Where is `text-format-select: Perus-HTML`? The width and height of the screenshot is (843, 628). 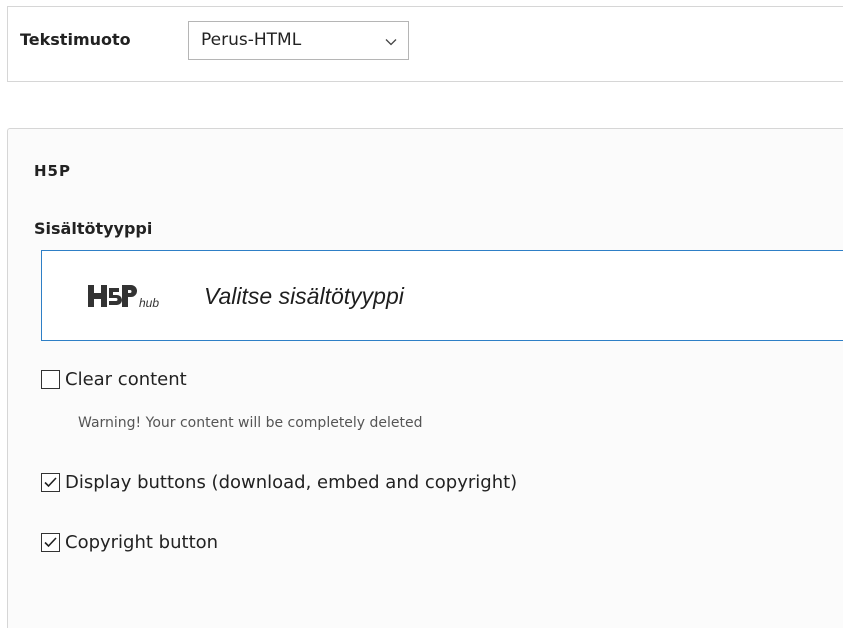
text-format-select: Perus-HTML is located at coordinates (298, 40).